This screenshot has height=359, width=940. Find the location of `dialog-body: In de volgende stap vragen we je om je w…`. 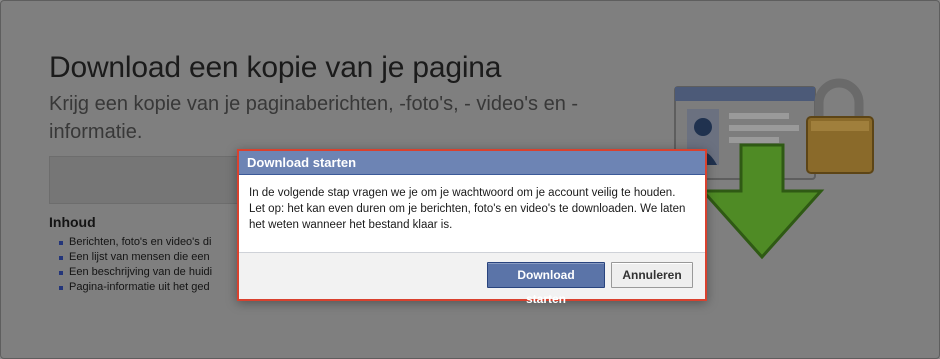

dialog-body: In de volgende stap vragen we je om je w… is located at coordinates (472, 214).